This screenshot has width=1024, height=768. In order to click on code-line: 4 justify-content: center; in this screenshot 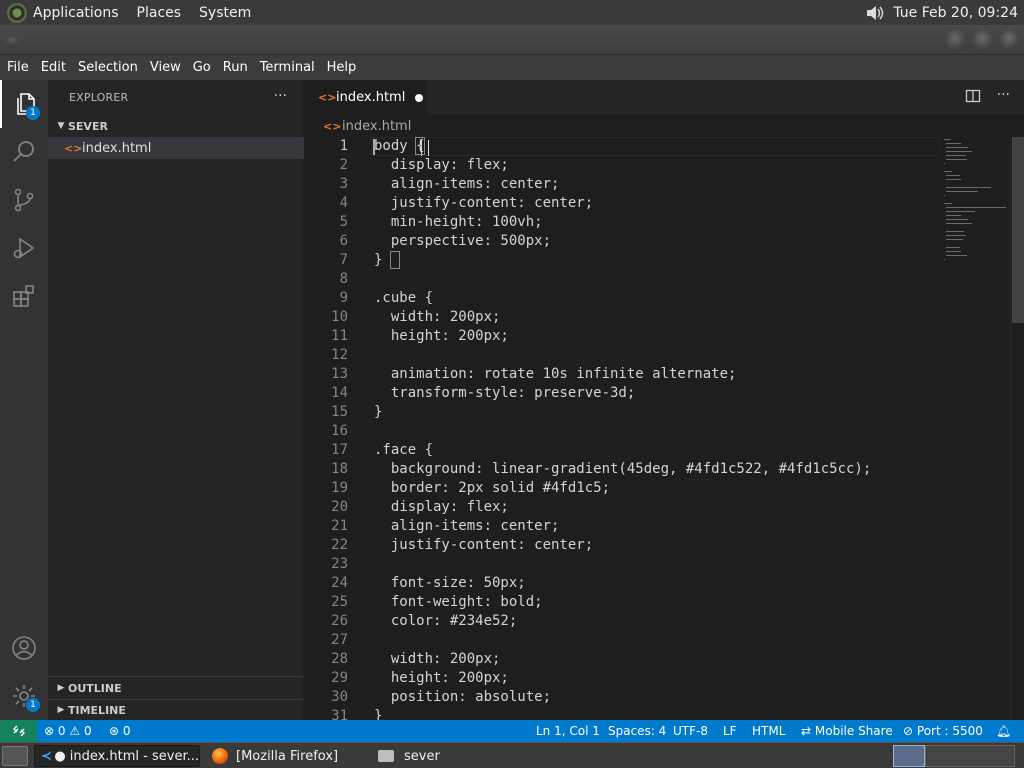, I will do `click(622, 203)`.